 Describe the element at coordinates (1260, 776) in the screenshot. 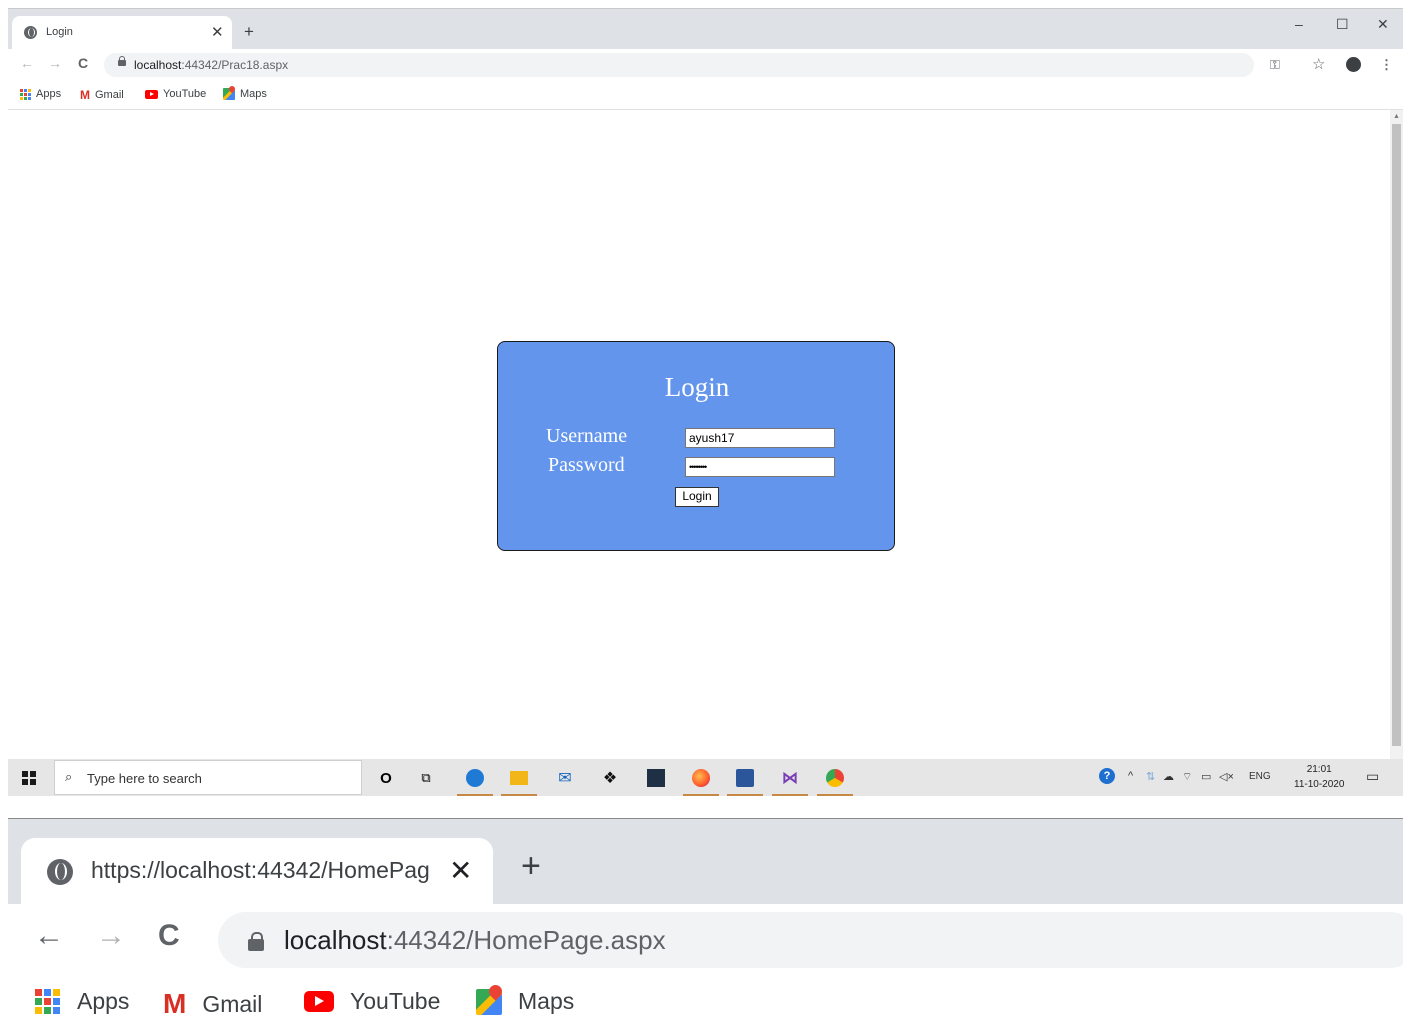

I see `language-indicator: ENG` at that location.